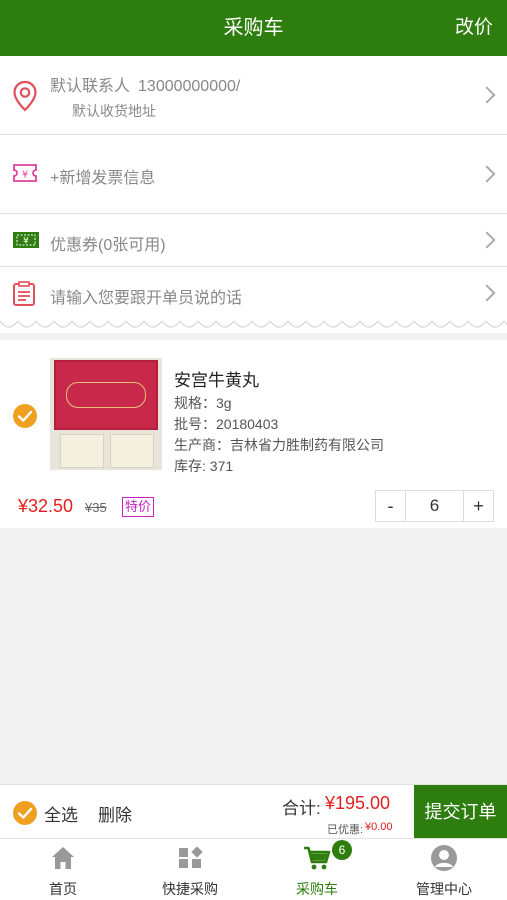 Image resolution: width=507 pixels, height=900 pixels. Describe the element at coordinates (317, 889) in the screenshot. I see `tab-label: 采购车` at that location.